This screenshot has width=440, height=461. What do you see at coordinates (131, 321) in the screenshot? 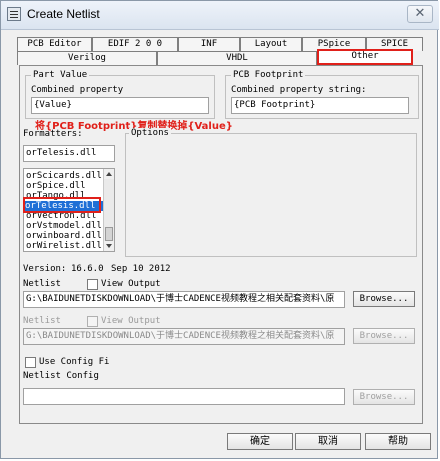
I see `view-output-label-2: View Output` at bounding box center [131, 321].